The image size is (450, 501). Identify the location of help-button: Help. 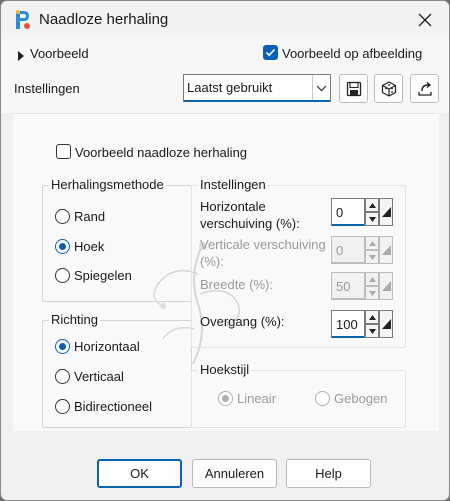
(328, 473).